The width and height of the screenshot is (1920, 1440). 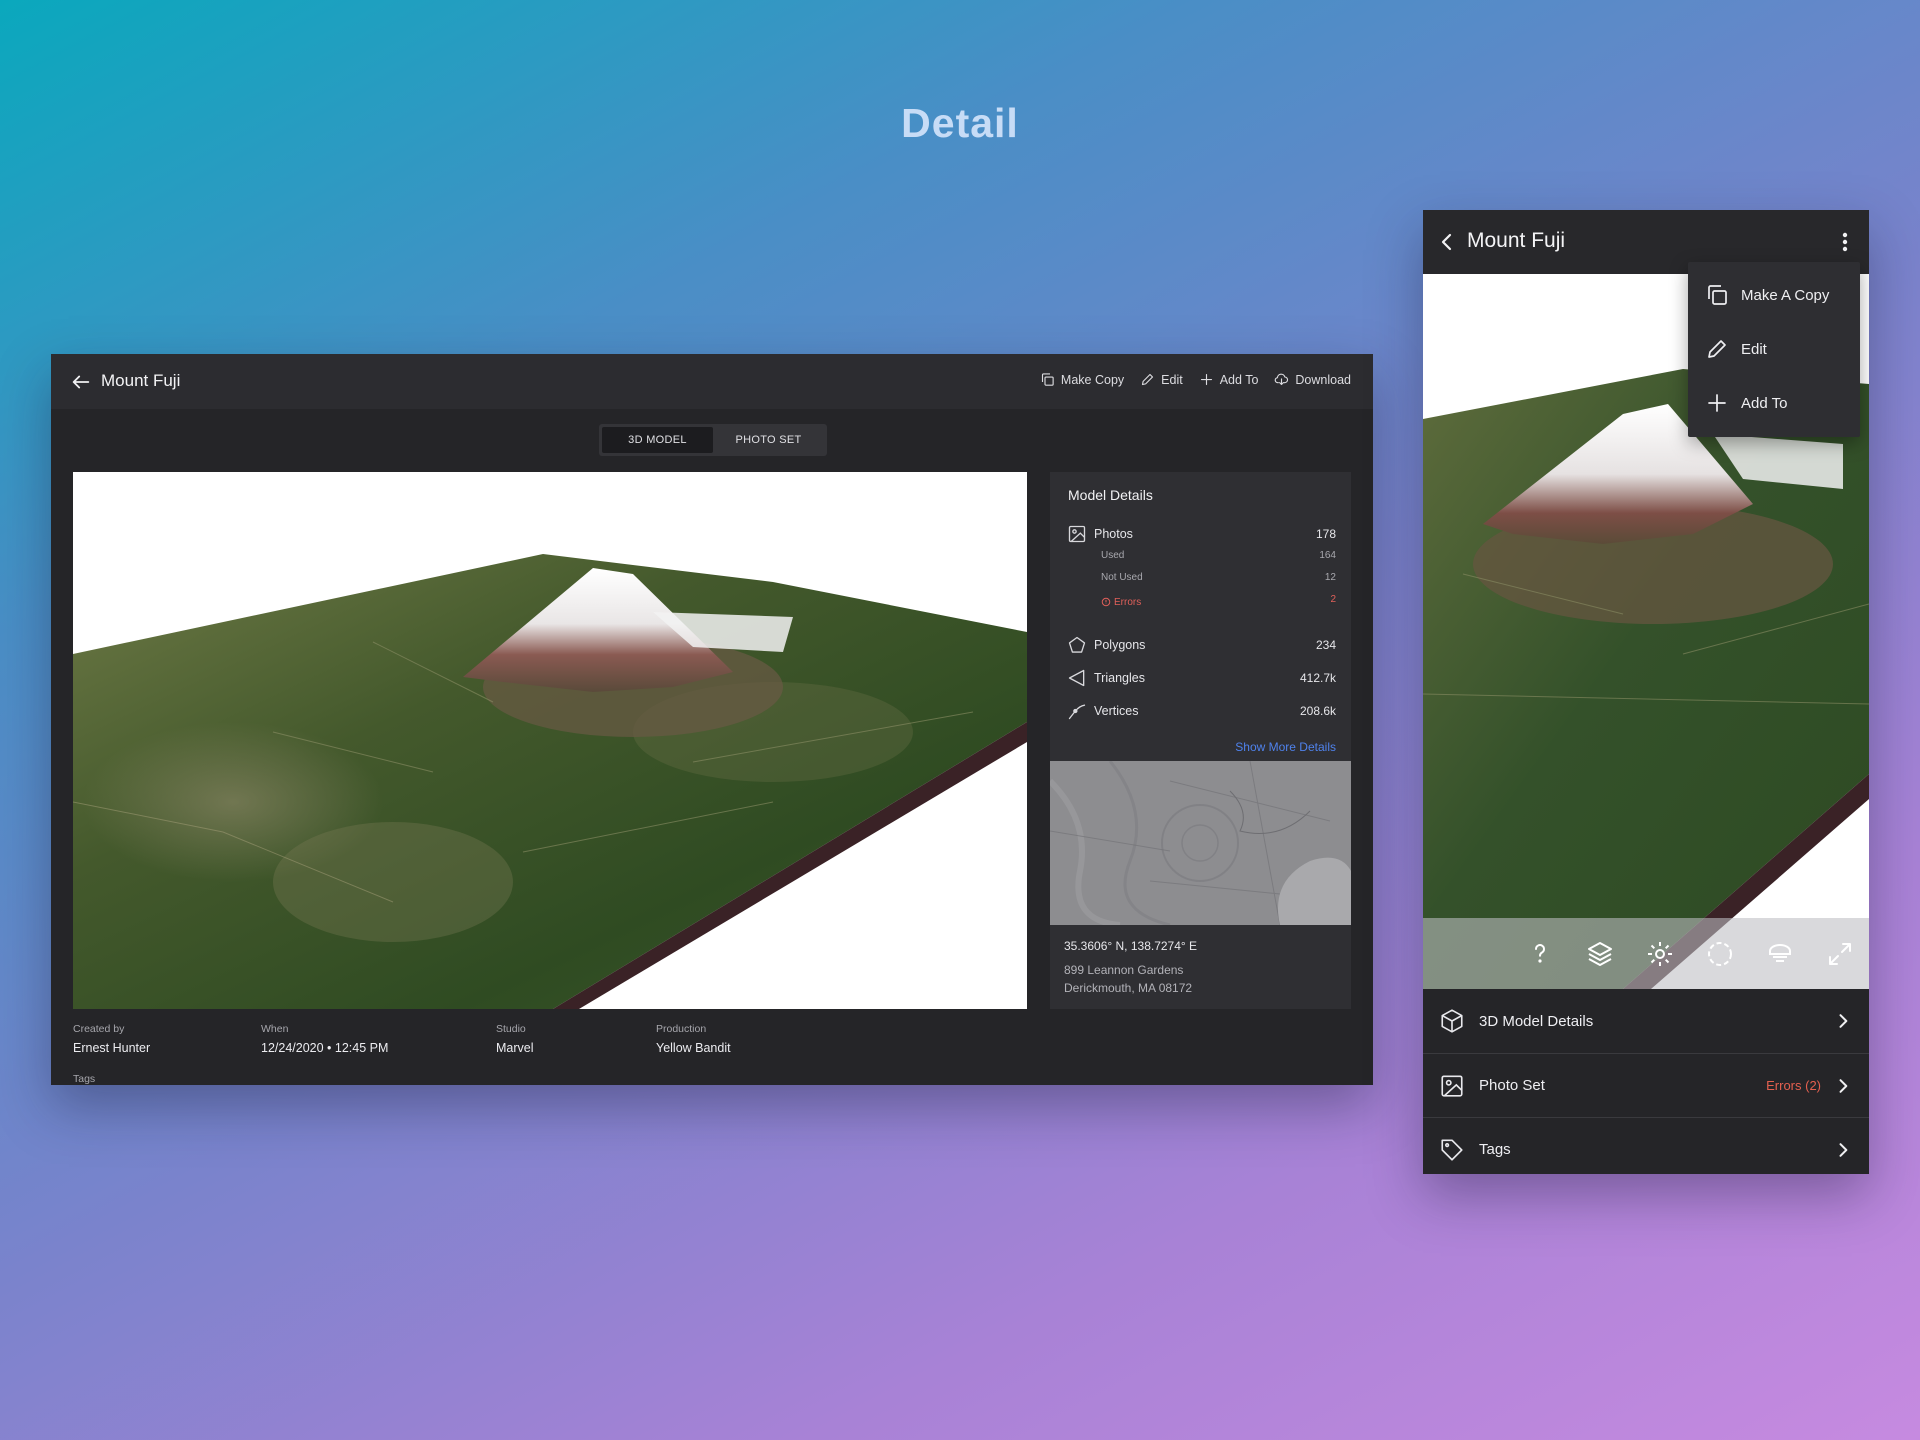 What do you see at coordinates (1077, 712) in the screenshot?
I see `vertex-icon` at bounding box center [1077, 712].